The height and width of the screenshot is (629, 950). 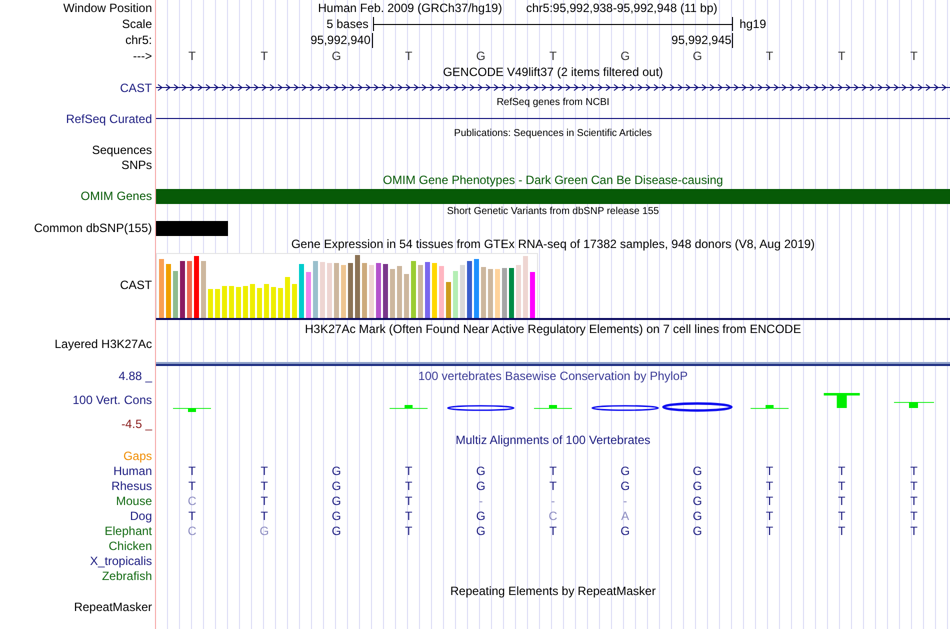 What do you see at coordinates (138, 40) in the screenshot?
I see `track-label: chr5:` at bounding box center [138, 40].